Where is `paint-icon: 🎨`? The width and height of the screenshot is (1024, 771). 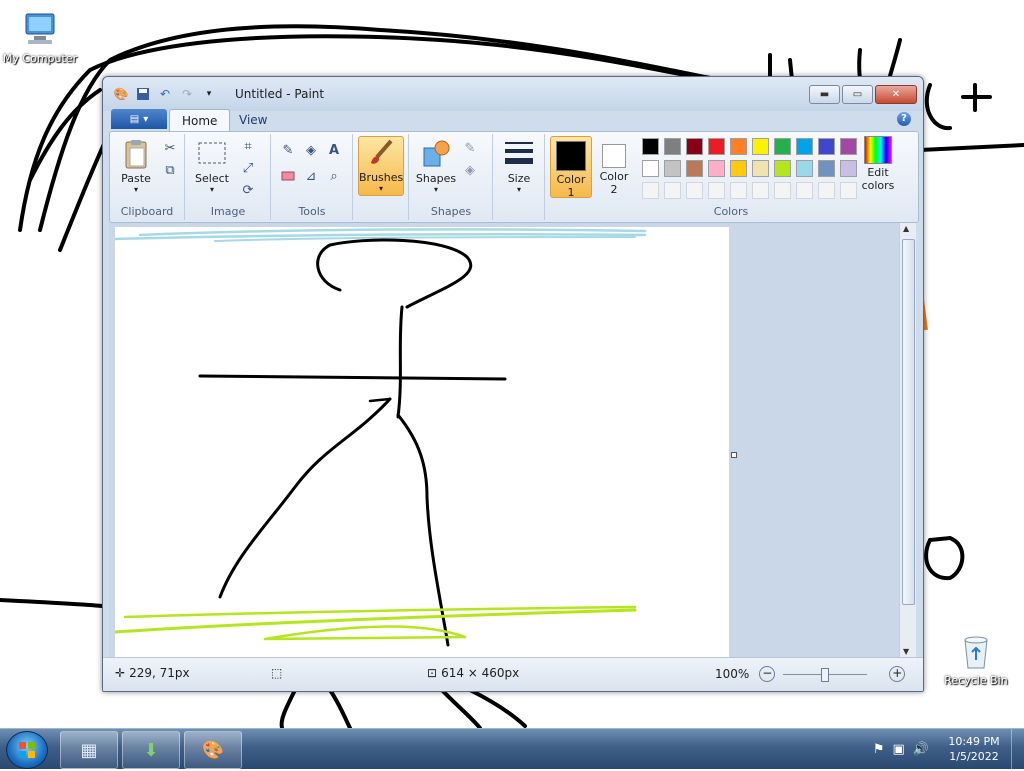 paint-icon: 🎨 is located at coordinates (213, 750).